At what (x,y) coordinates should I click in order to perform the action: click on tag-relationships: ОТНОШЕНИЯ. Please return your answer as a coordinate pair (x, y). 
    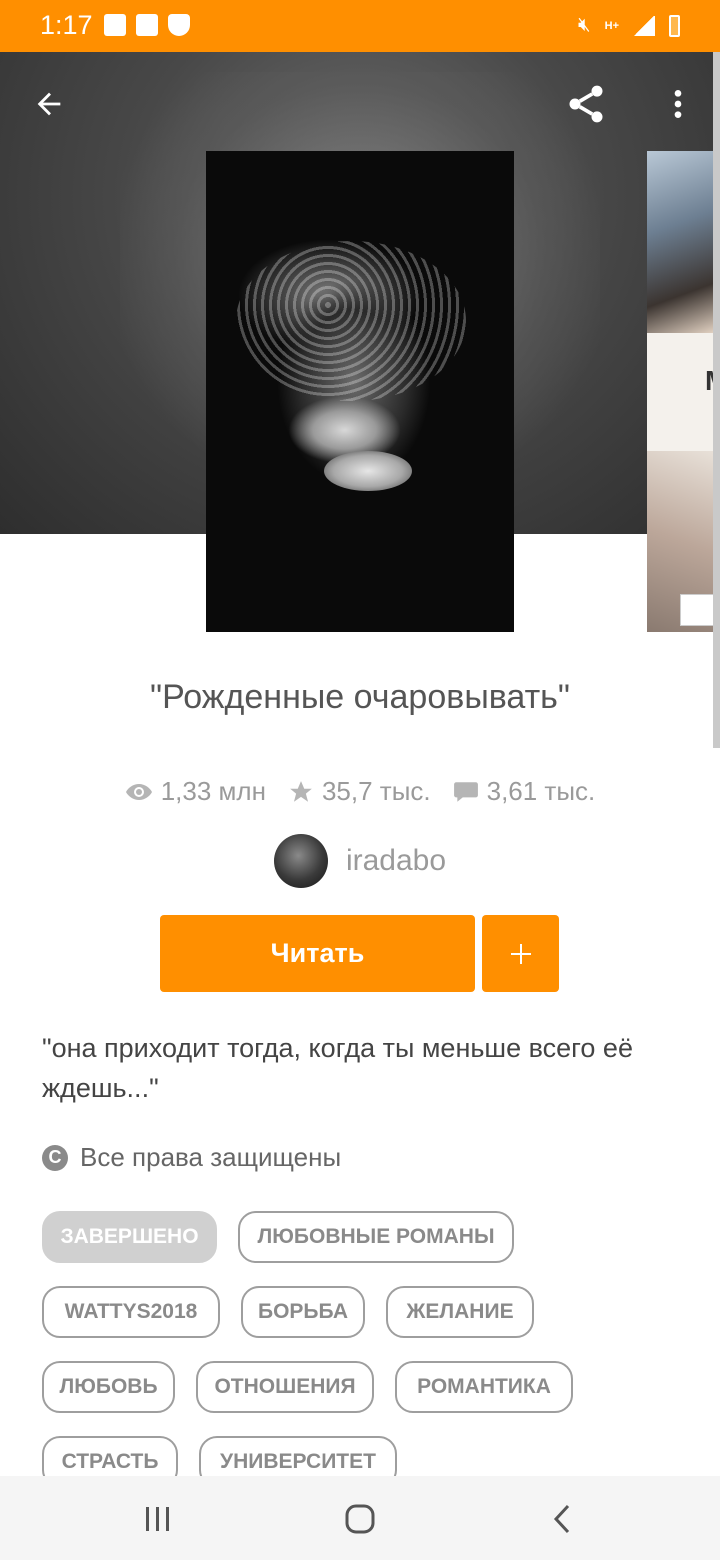
    Looking at the image, I should click on (285, 1387).